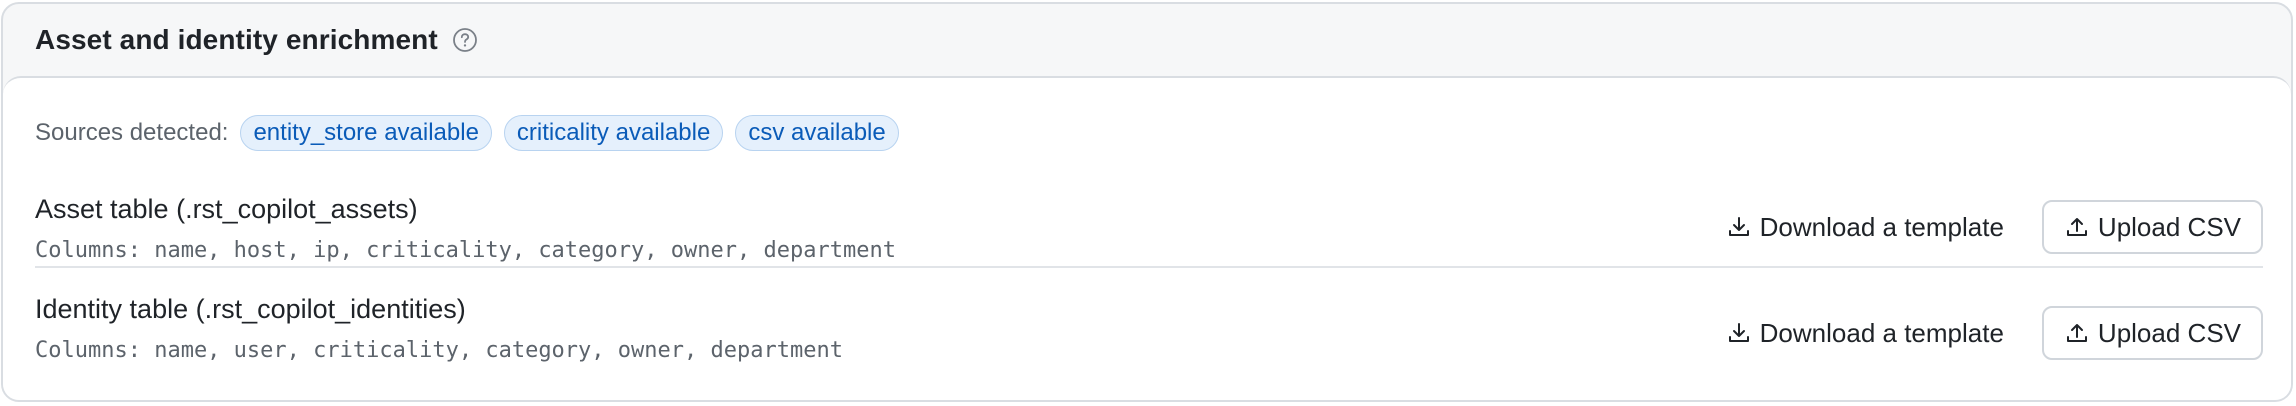  What do you see at coordinates (613, 133) in the screenshot?
I see `source-badge-criticality: criticality available` at bounding box center [613, 133].